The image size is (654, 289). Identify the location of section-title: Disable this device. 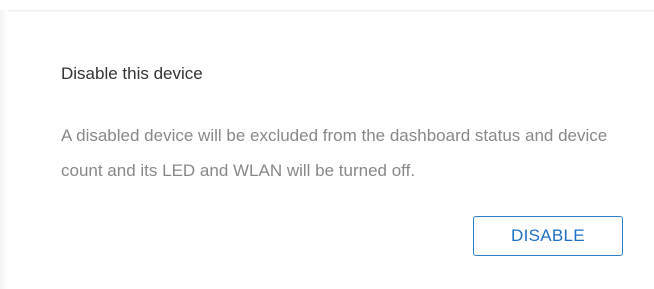
(132, 73).